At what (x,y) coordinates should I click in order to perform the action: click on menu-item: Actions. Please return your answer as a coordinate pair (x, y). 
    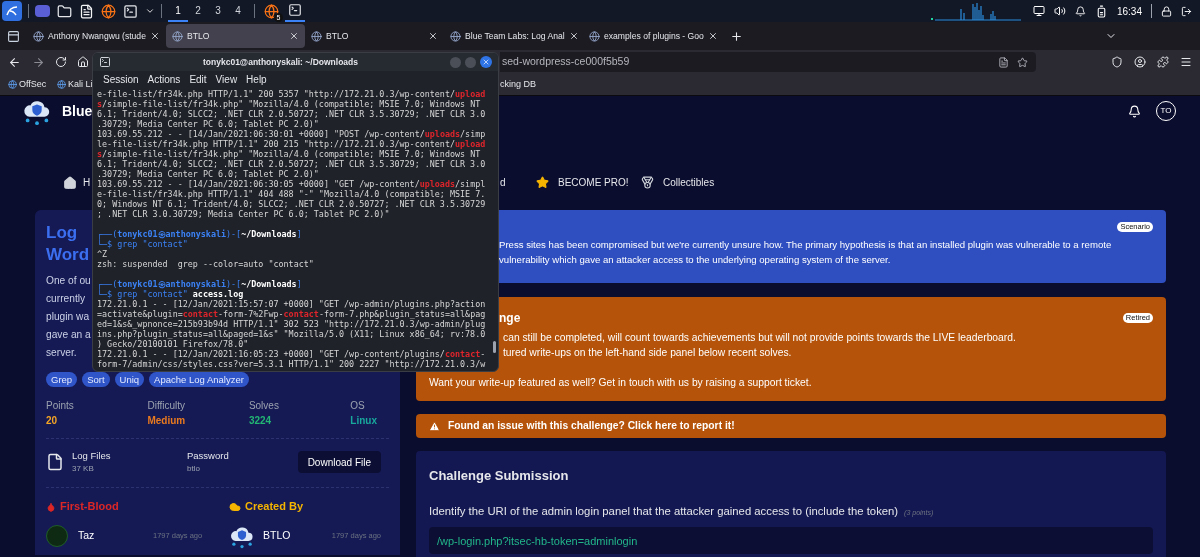
    Looking at the image, I should click on (164, 79).